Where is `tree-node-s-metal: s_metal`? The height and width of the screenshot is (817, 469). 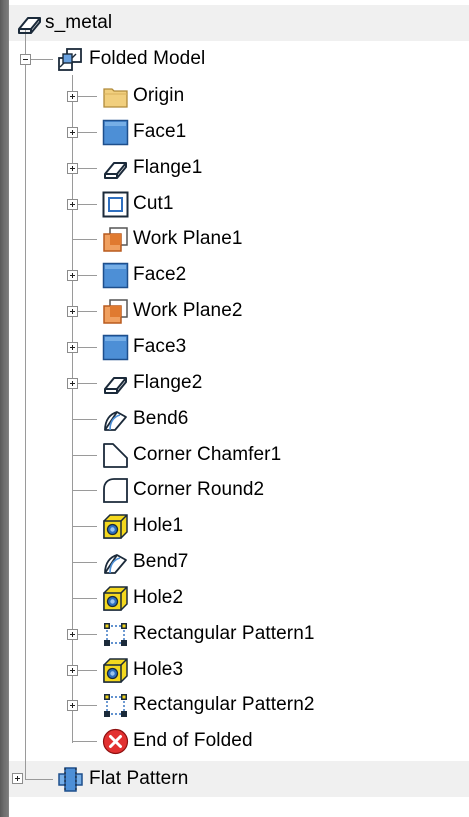
tree-node-s-metal: s_metal is located at coordinates (64, 23).